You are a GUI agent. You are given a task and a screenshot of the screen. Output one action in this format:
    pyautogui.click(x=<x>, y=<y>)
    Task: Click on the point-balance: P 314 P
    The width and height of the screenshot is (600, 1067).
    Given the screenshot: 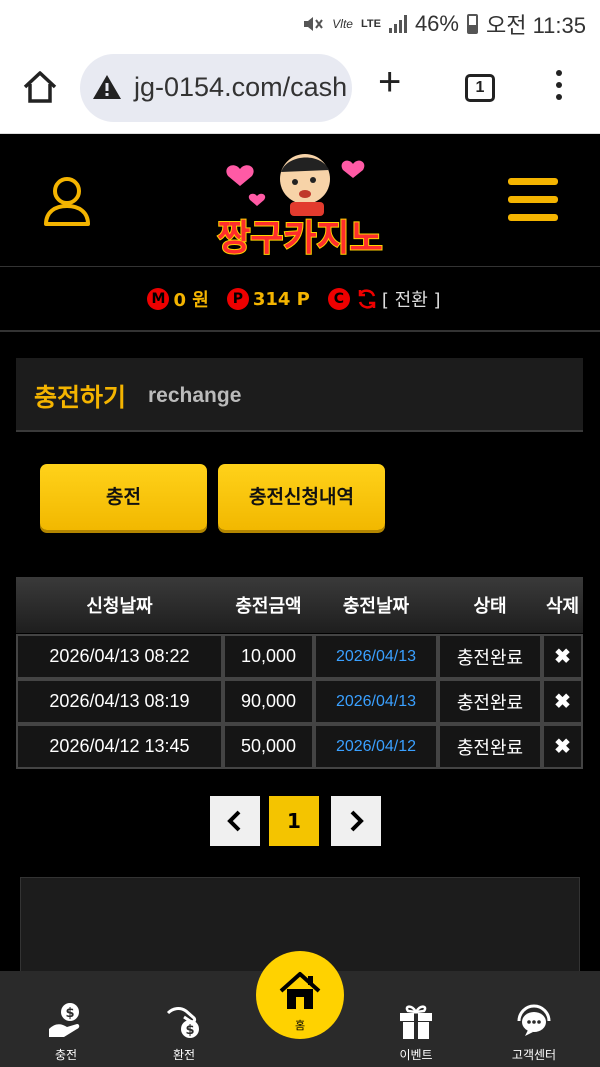 What is the action you would take?
    pyautogui.click(x=268, y=299)
    